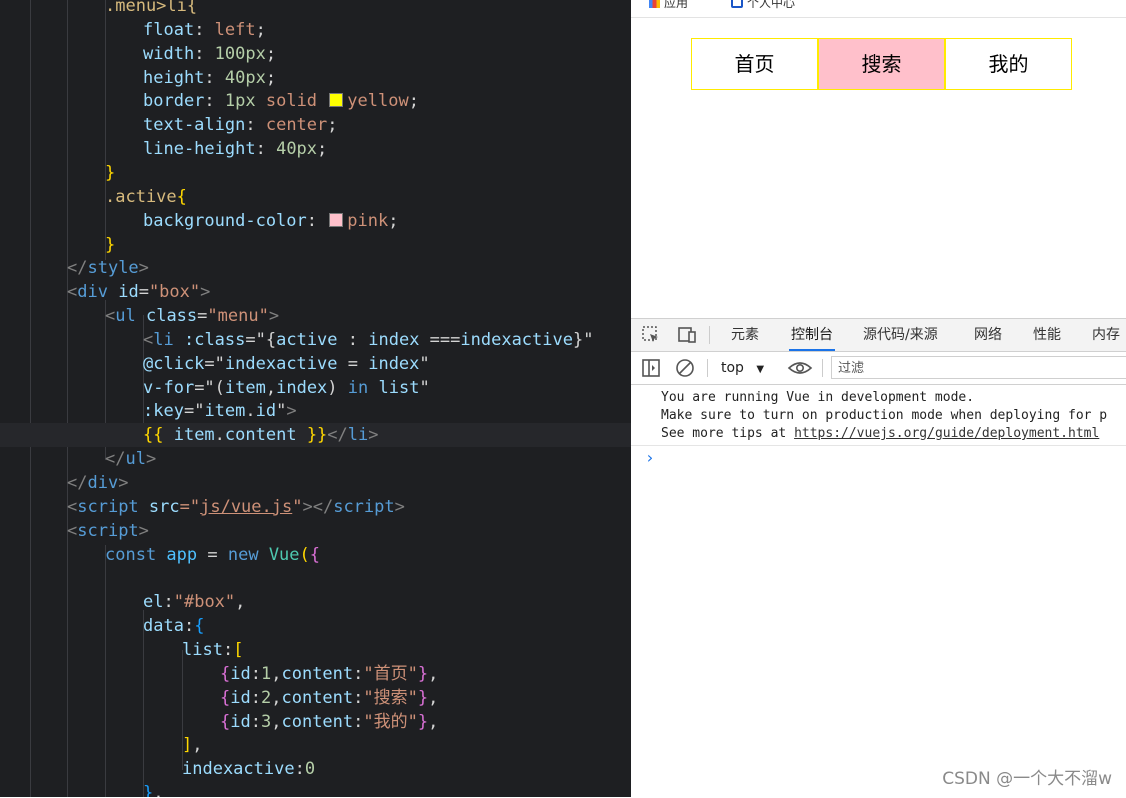  Describe the element at coordinates (988, 335) in the screenshot. I see `tab-network: 网络` at that location.